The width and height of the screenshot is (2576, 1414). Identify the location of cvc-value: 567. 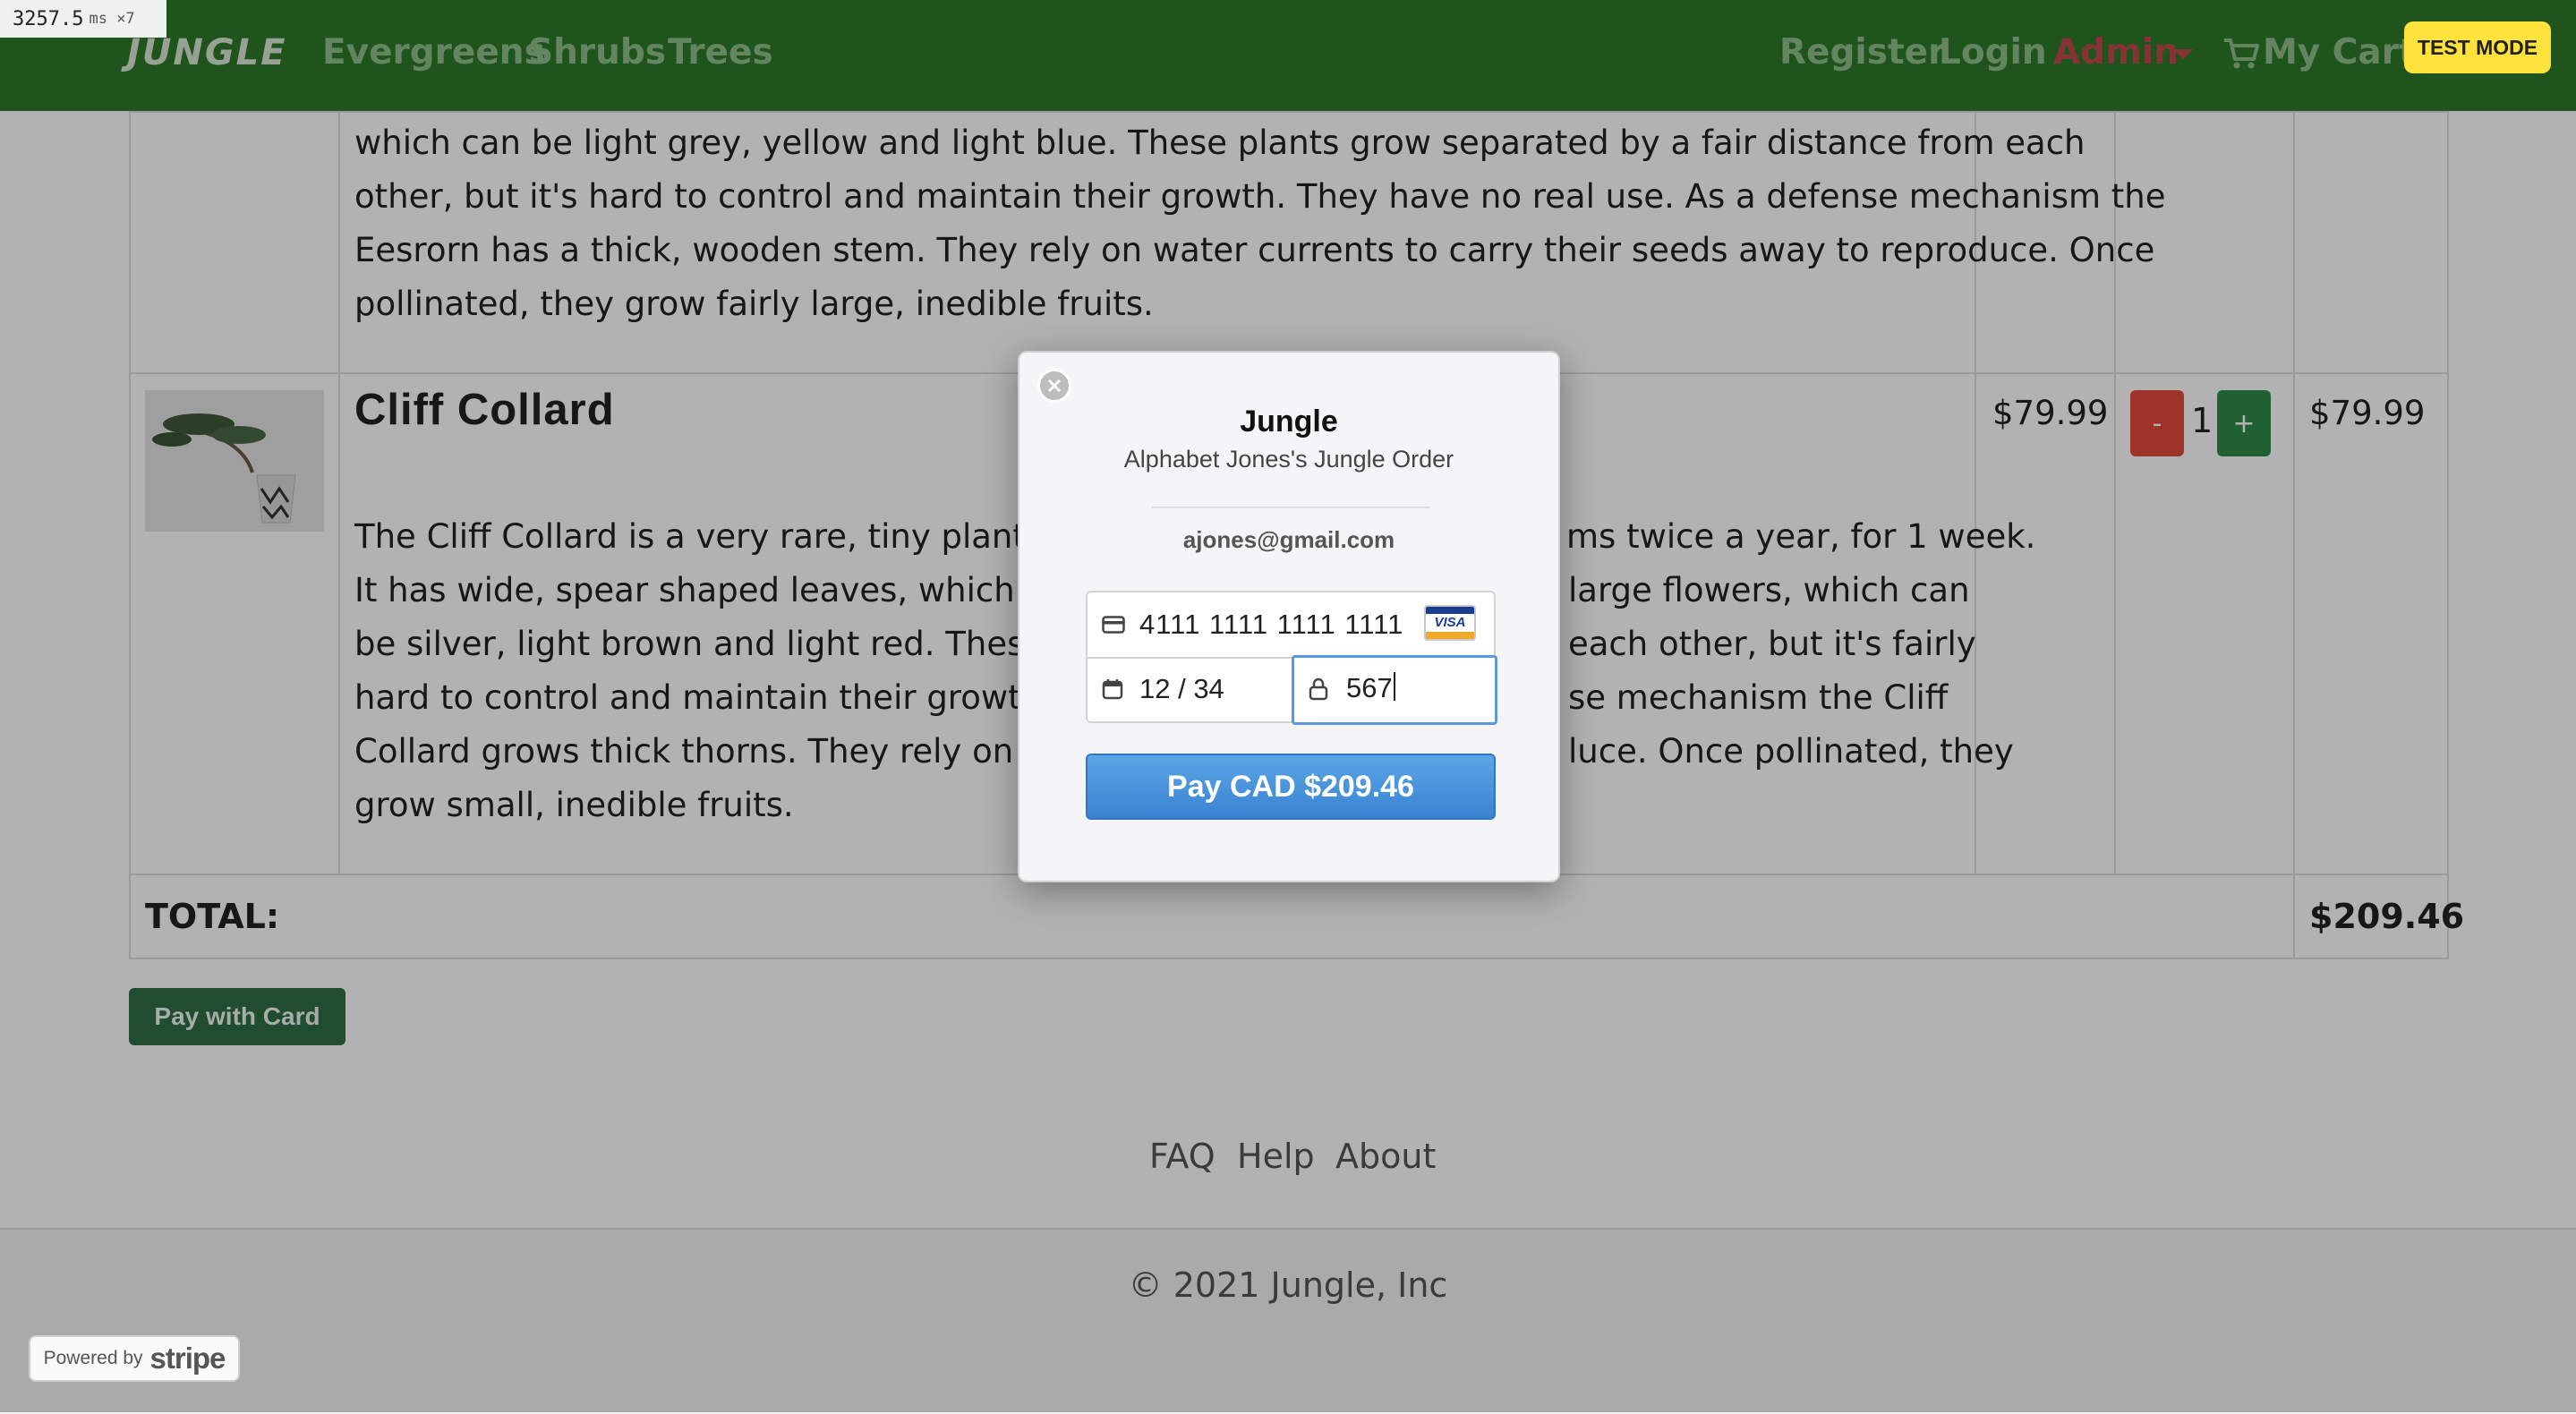
(1370, 688).